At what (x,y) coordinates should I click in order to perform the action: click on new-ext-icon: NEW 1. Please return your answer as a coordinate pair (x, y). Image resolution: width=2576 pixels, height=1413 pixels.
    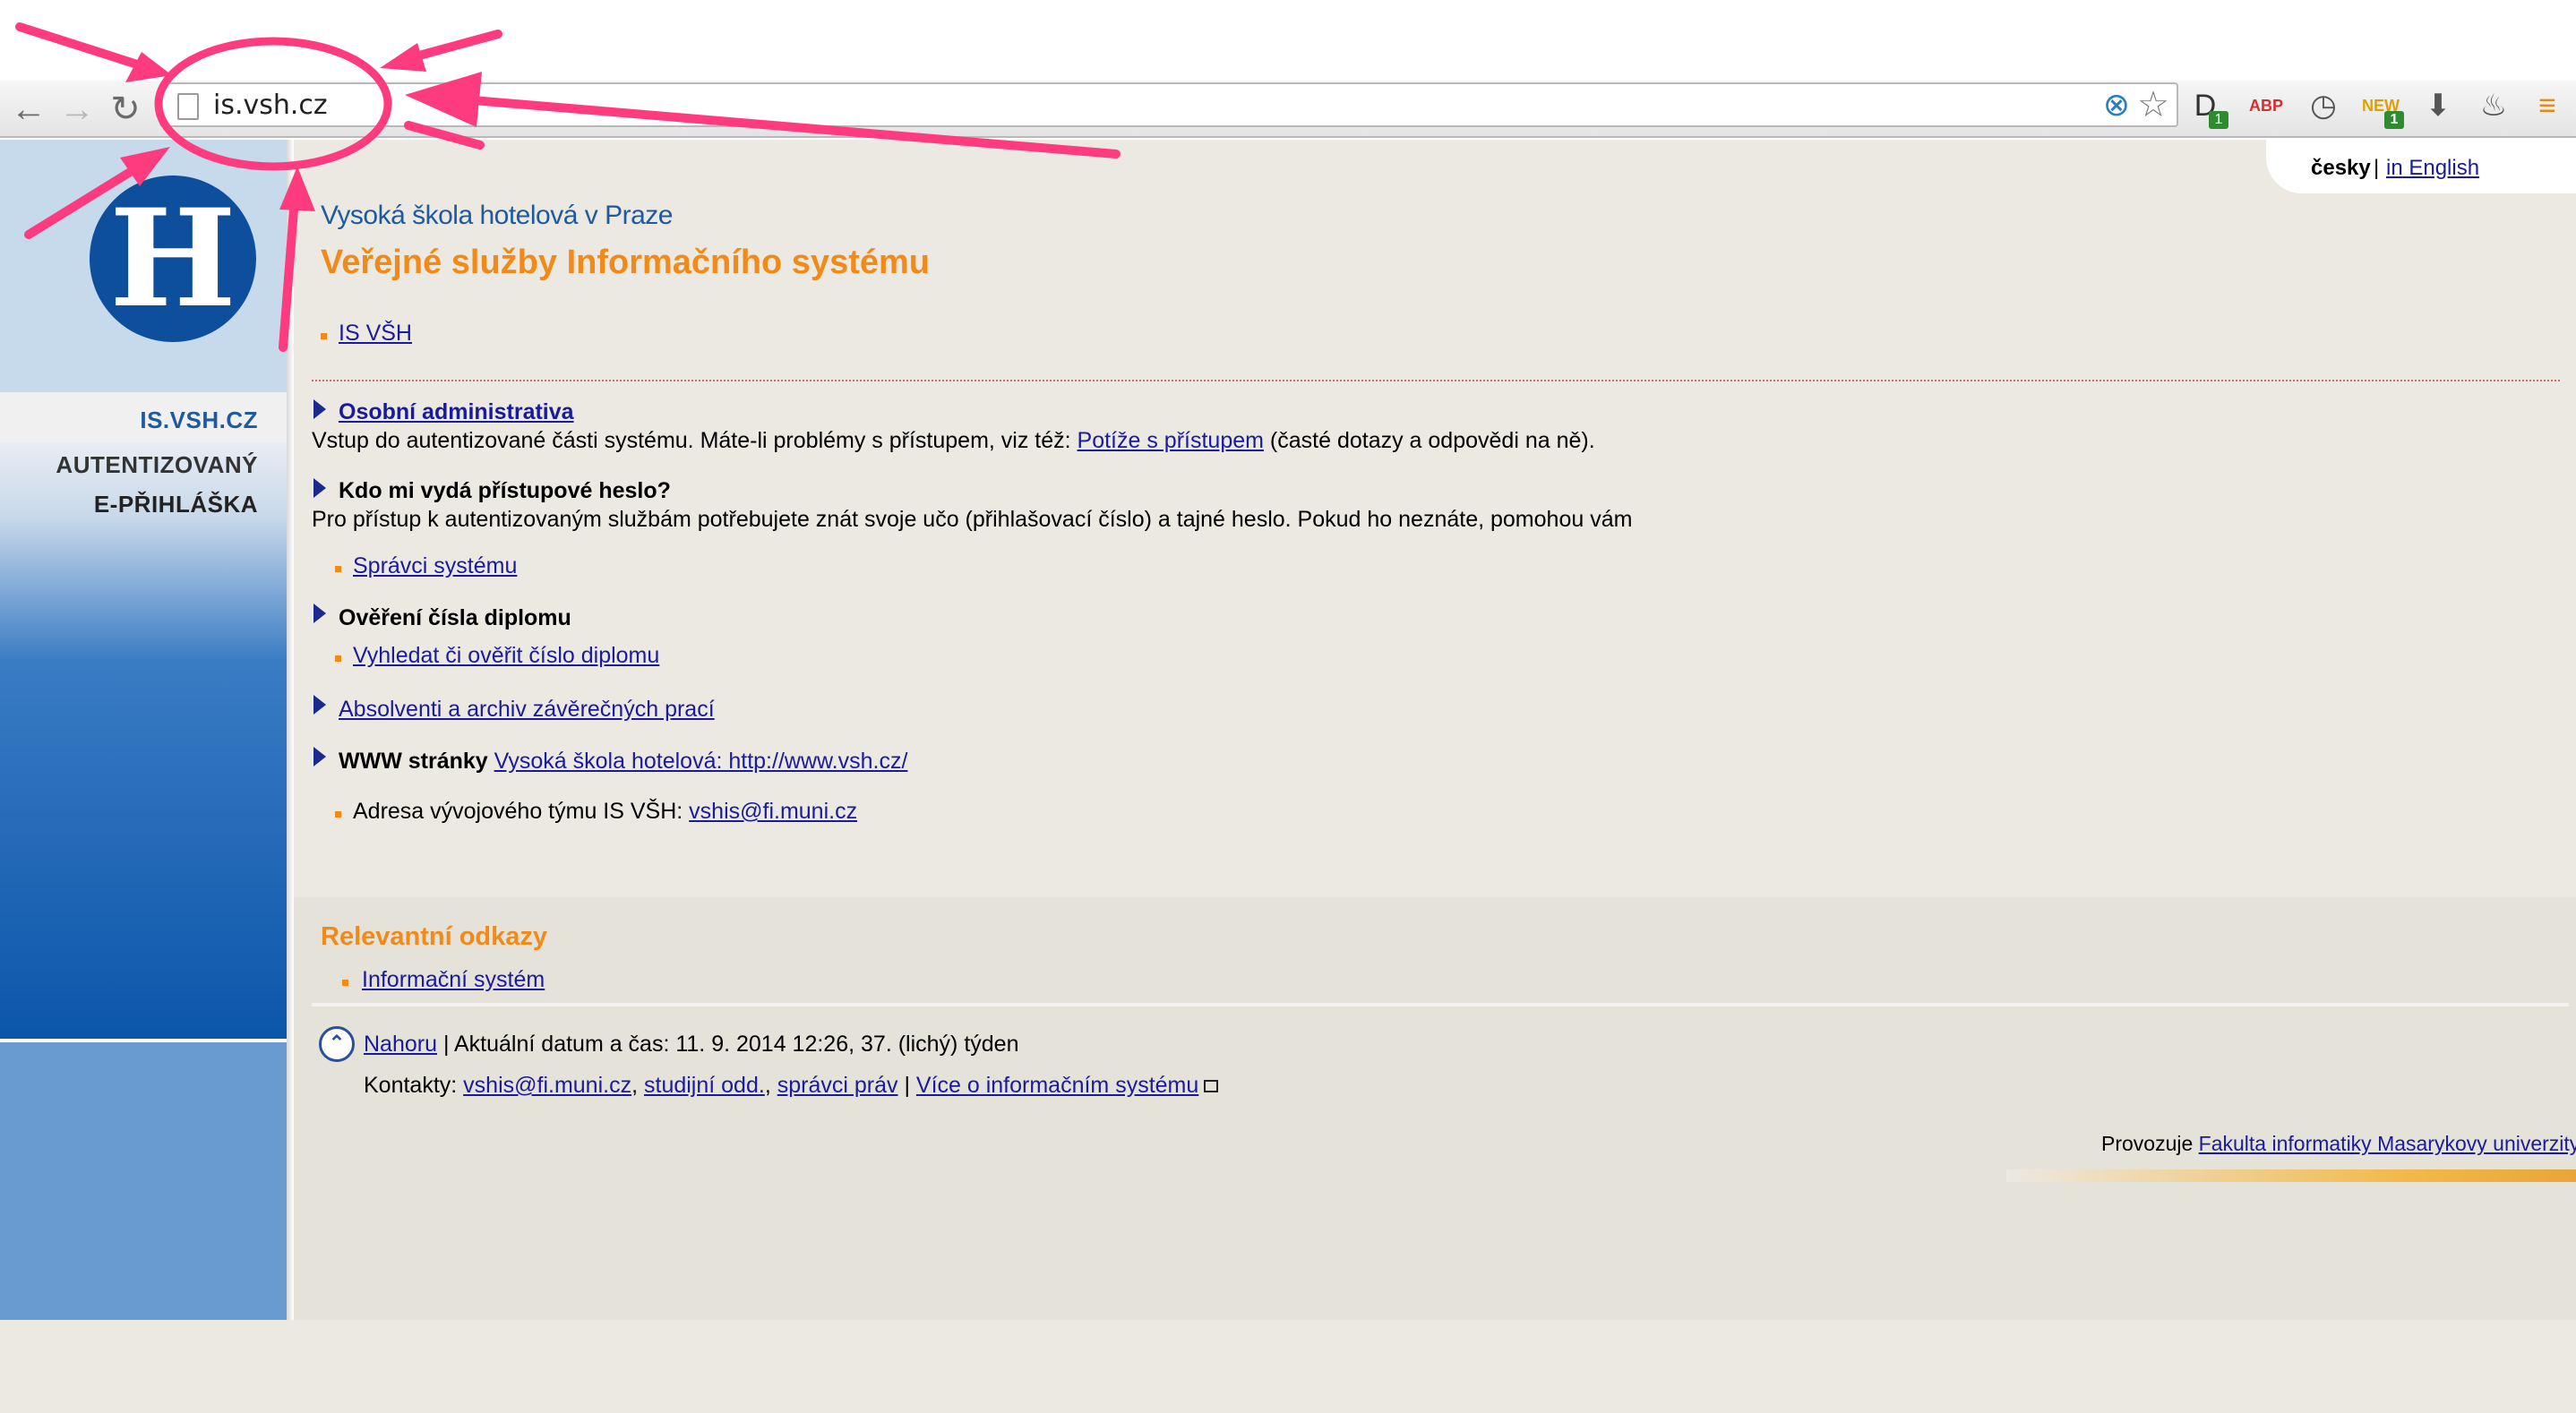
    Looking at the image, I should click on (2382, 108).